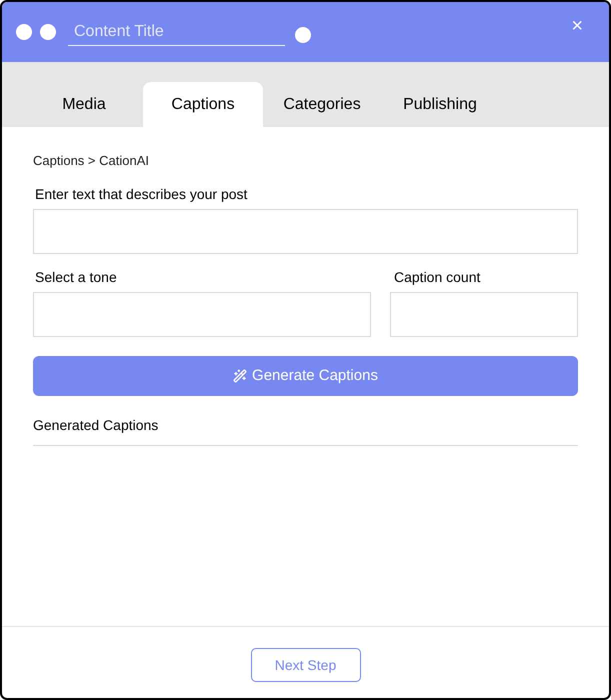 This screenshot has width=611, height=700. Describe the element at coordinates (84, 104) in the screenshot. I see `tab: Media` at that location.